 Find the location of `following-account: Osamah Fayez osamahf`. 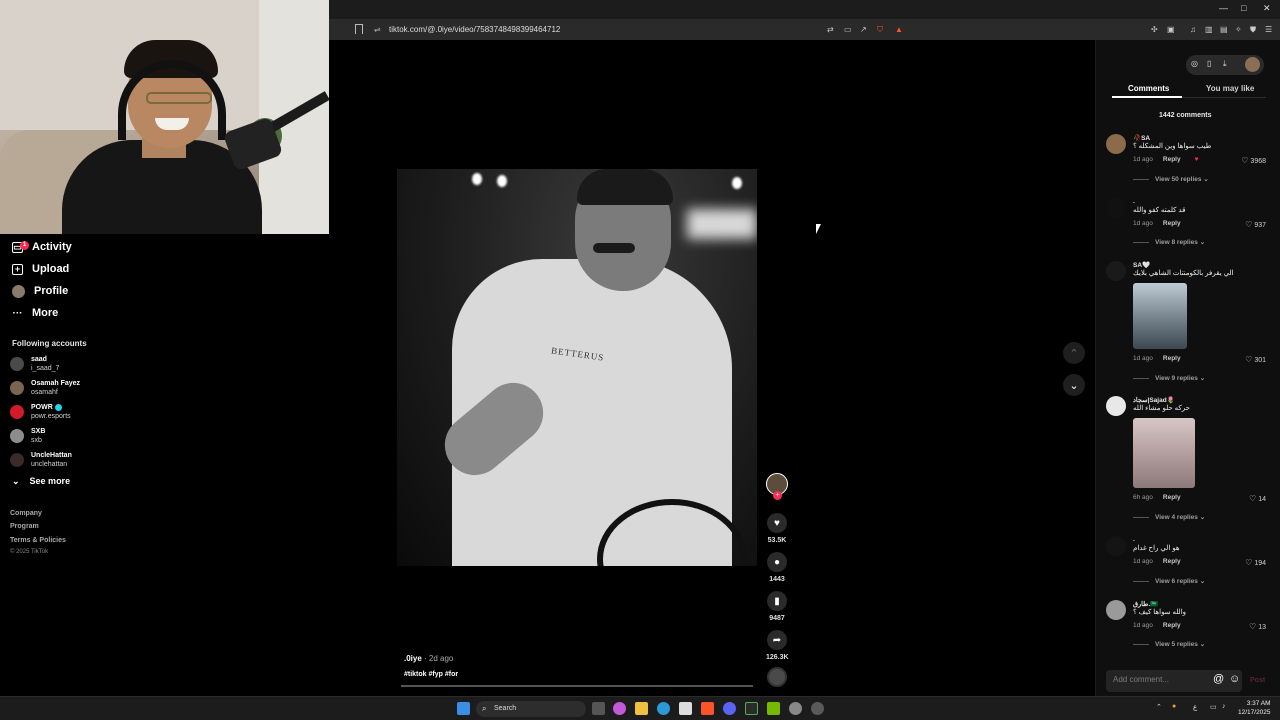

following-account: Osamah Fayez osamahf is located at coordinates (45, 388).